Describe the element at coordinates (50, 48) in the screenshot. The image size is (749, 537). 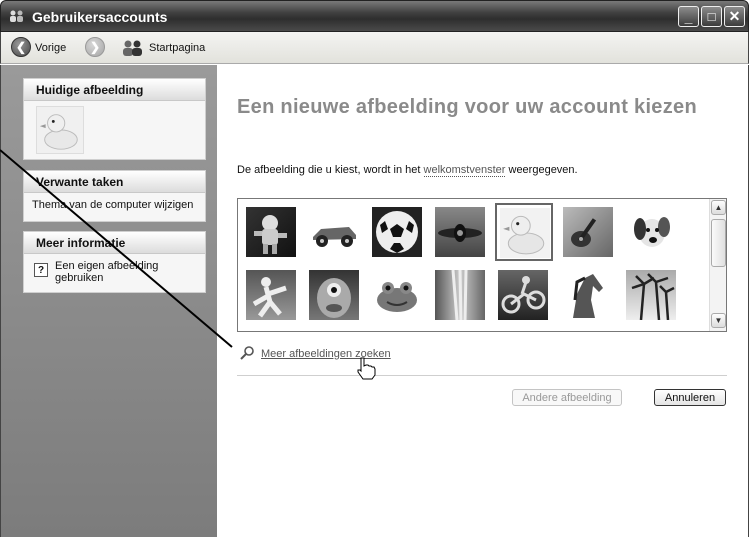
I see `back-label: Vorige` at that location.